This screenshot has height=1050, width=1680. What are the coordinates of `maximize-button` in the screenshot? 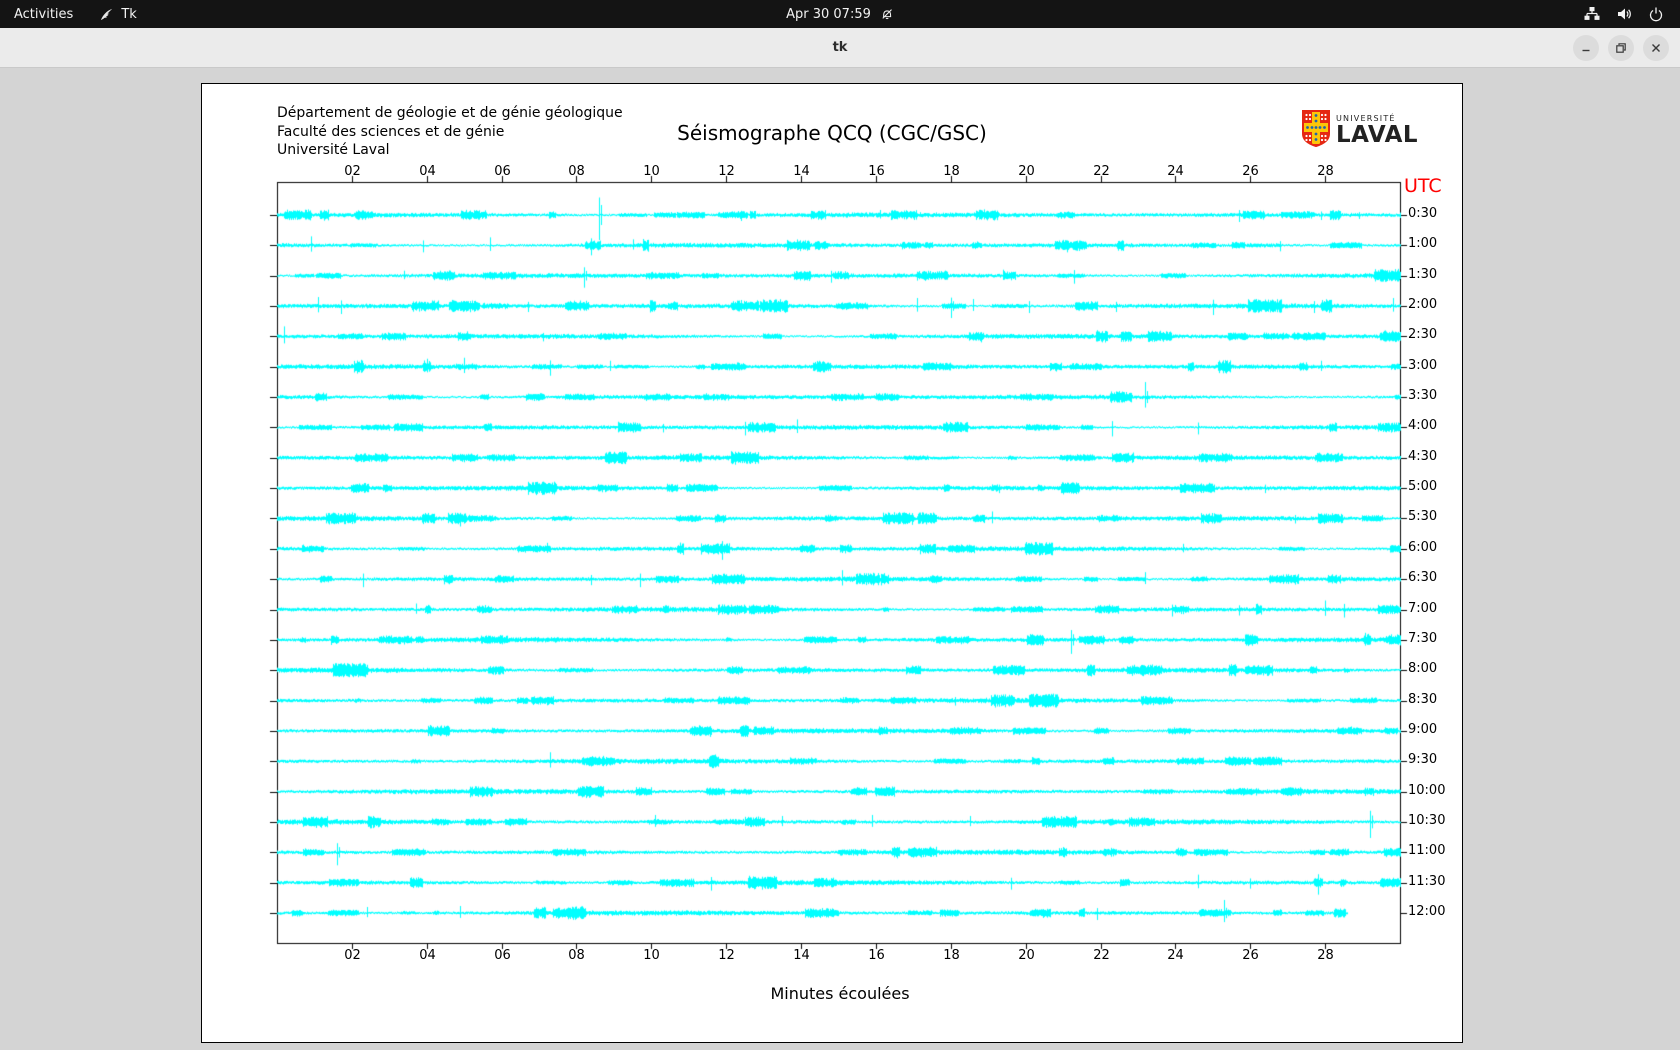 It's located at (1621, 48).